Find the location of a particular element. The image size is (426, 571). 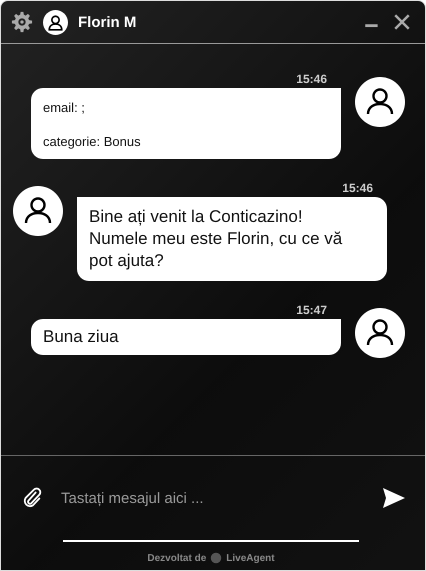

message-text: Bine ați venit la Conticazino! Numele meu este Florin, cu ce vă pot ajuta? is located at coordinates (216, 239).